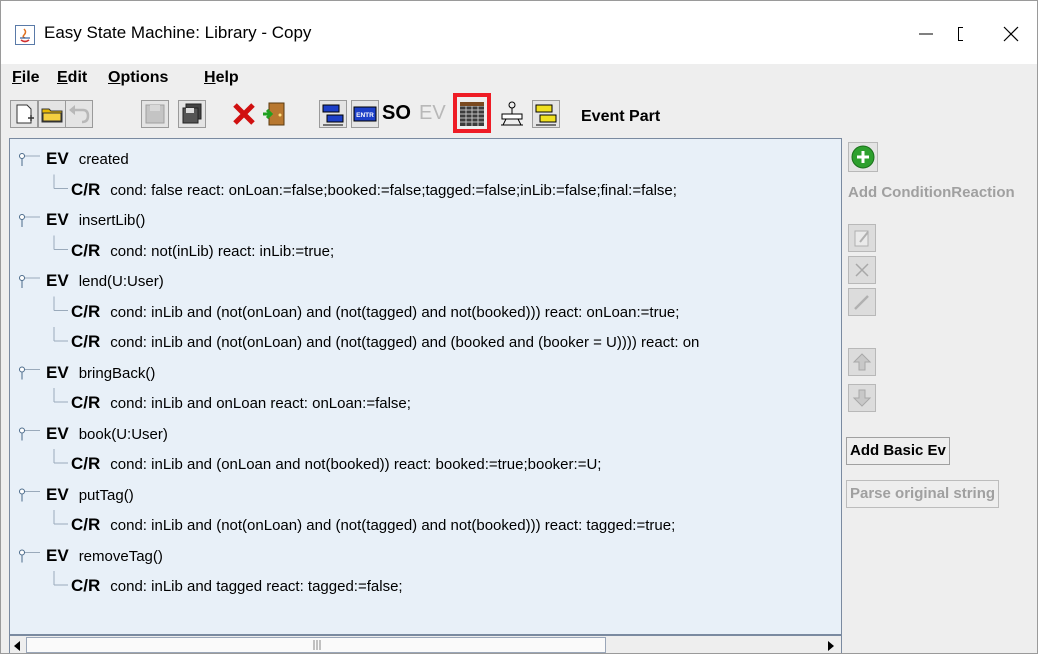 The image size is (1038, 654). I want to click on scroll-left-arrow, so click(17, 646).